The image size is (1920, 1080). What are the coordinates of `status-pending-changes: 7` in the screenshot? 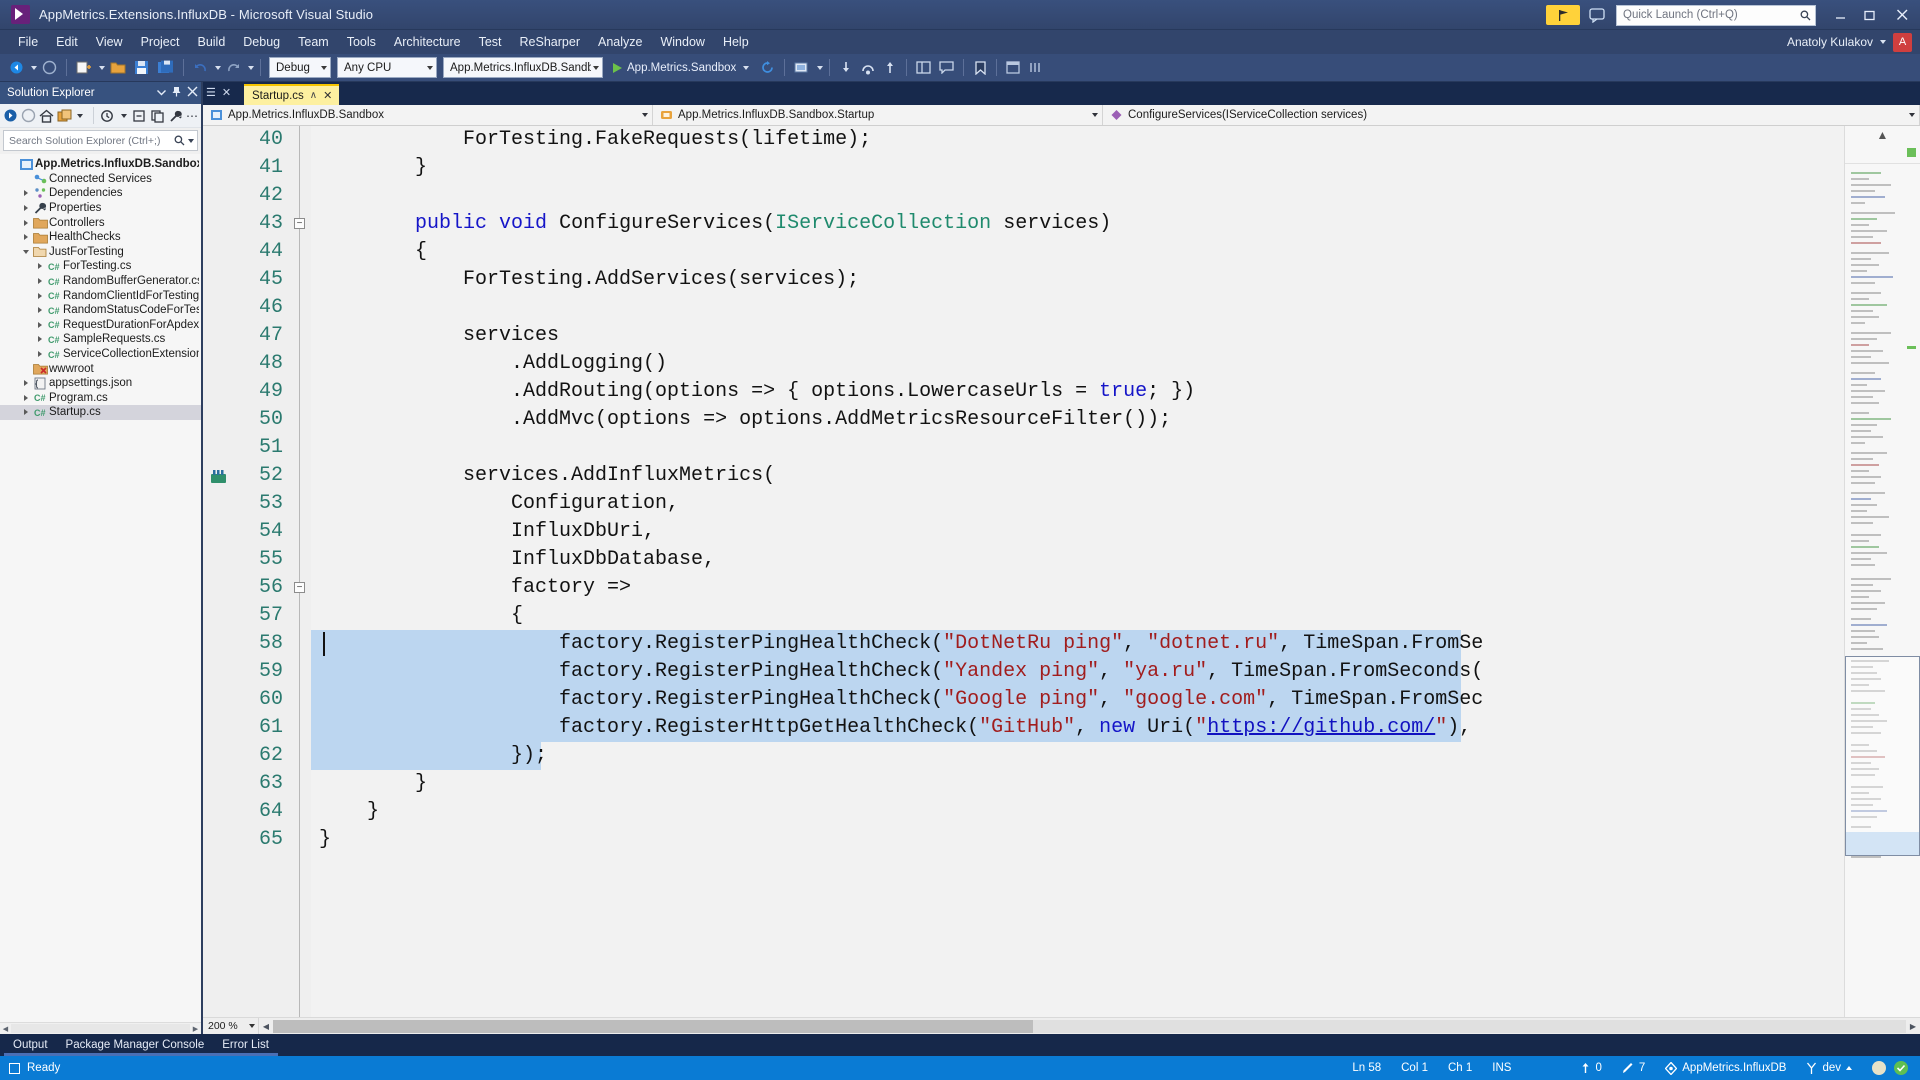 It's located at (1633, 1068).